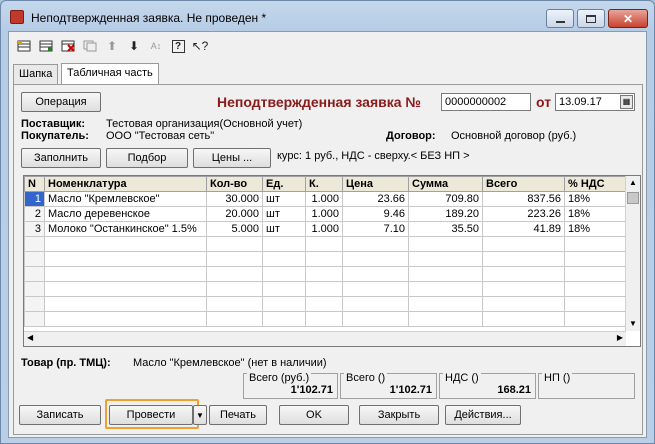  What do you see at coordinates (591, 18) in the screenshot?
I see `maximize-button` at bounding box center [591, 18].